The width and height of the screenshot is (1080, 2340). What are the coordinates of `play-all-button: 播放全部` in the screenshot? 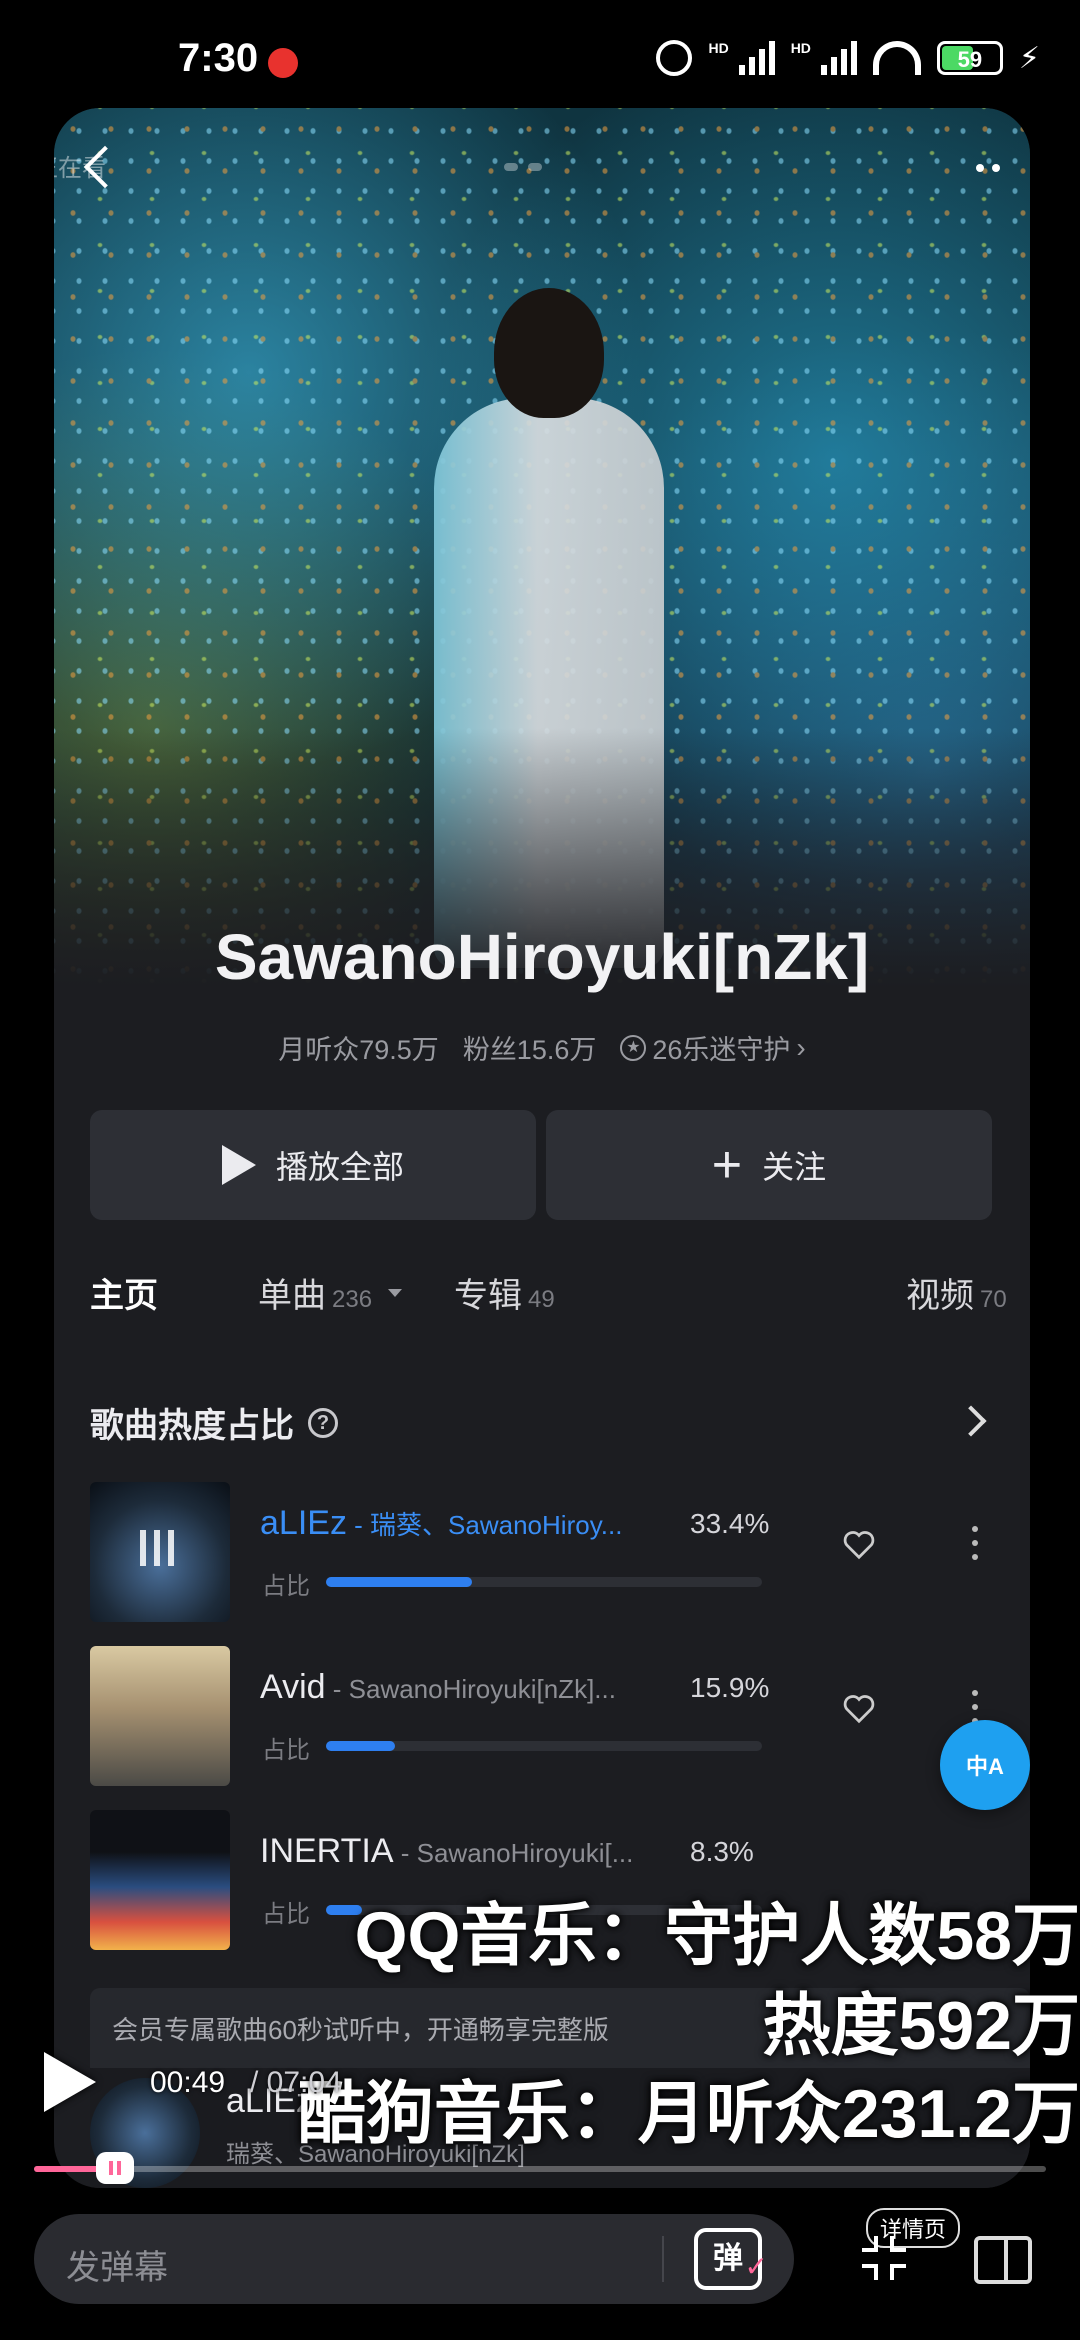 It's located at (313, 1165).